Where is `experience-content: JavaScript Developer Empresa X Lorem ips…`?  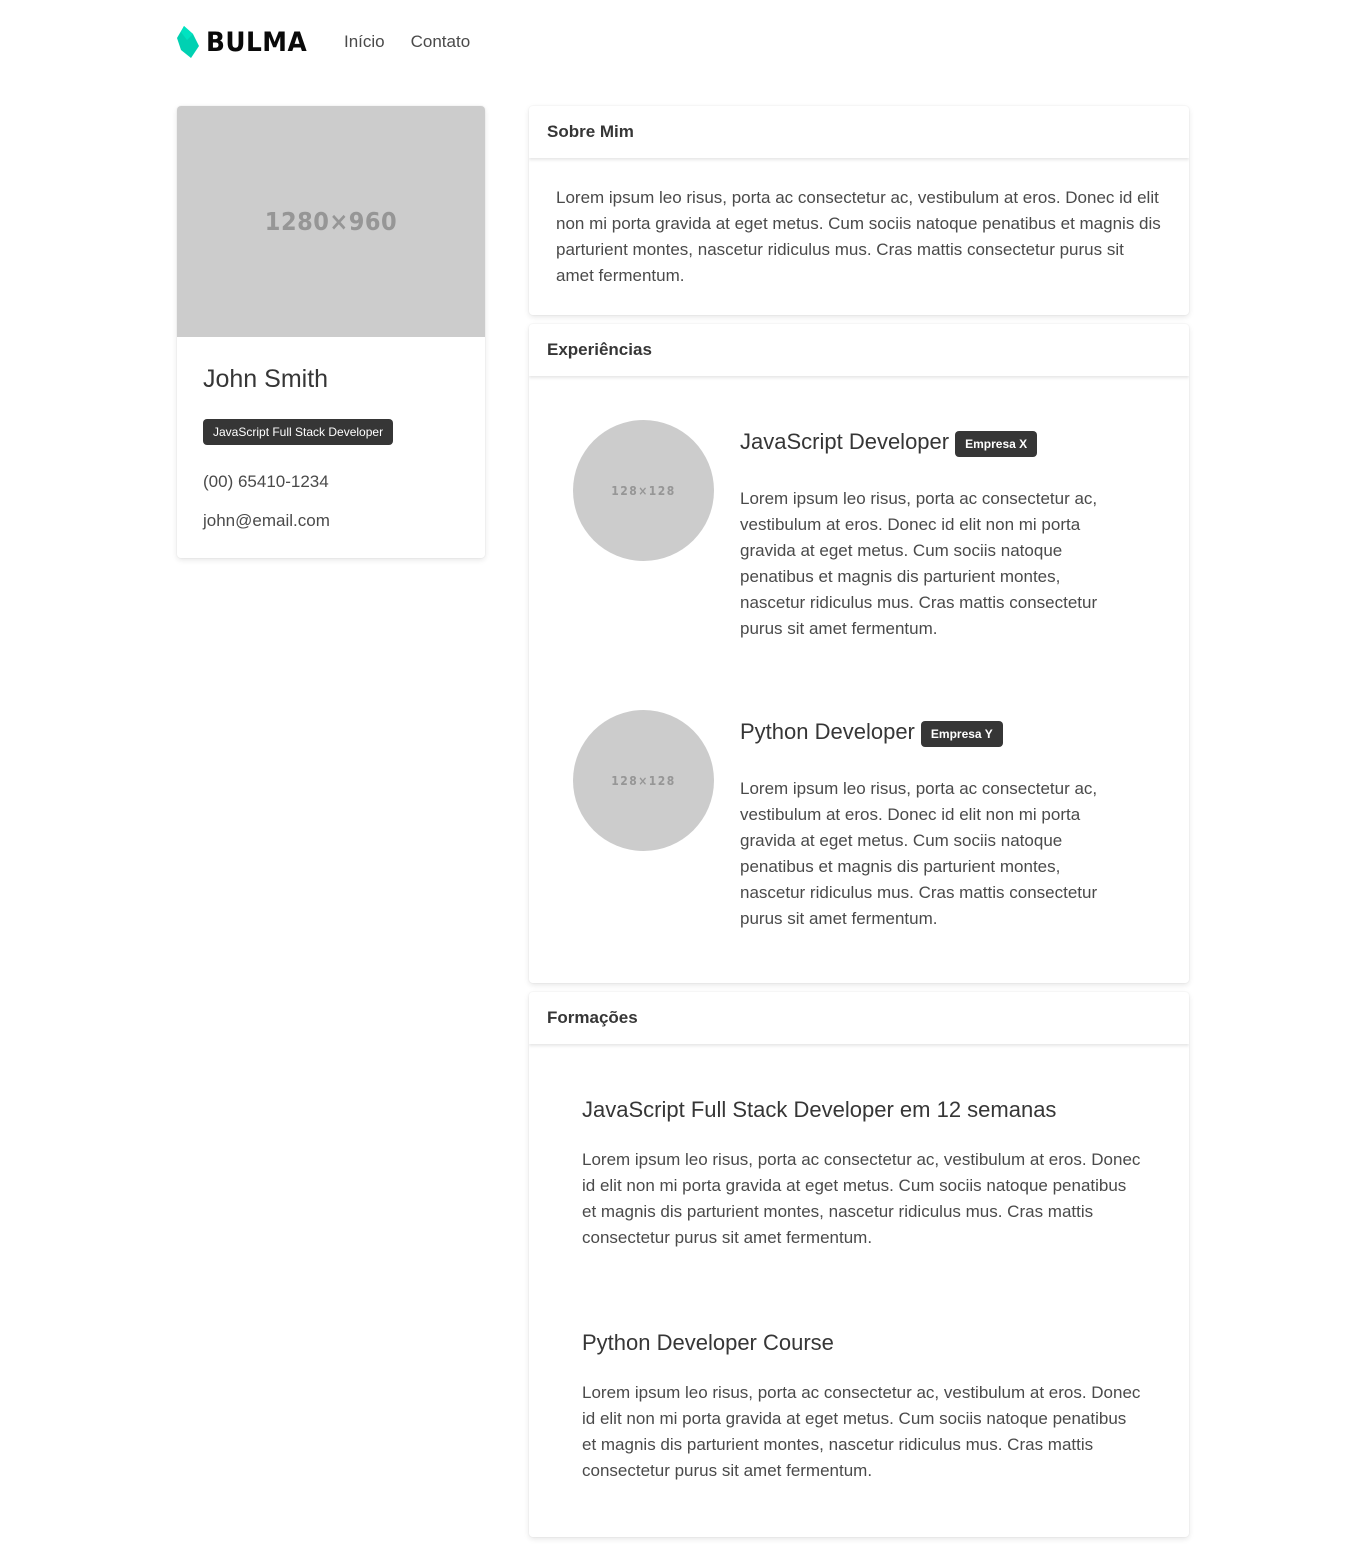
experience-content: JavaScript Developer Empresa X Lorem ips… is located at coordinates (925, 531).